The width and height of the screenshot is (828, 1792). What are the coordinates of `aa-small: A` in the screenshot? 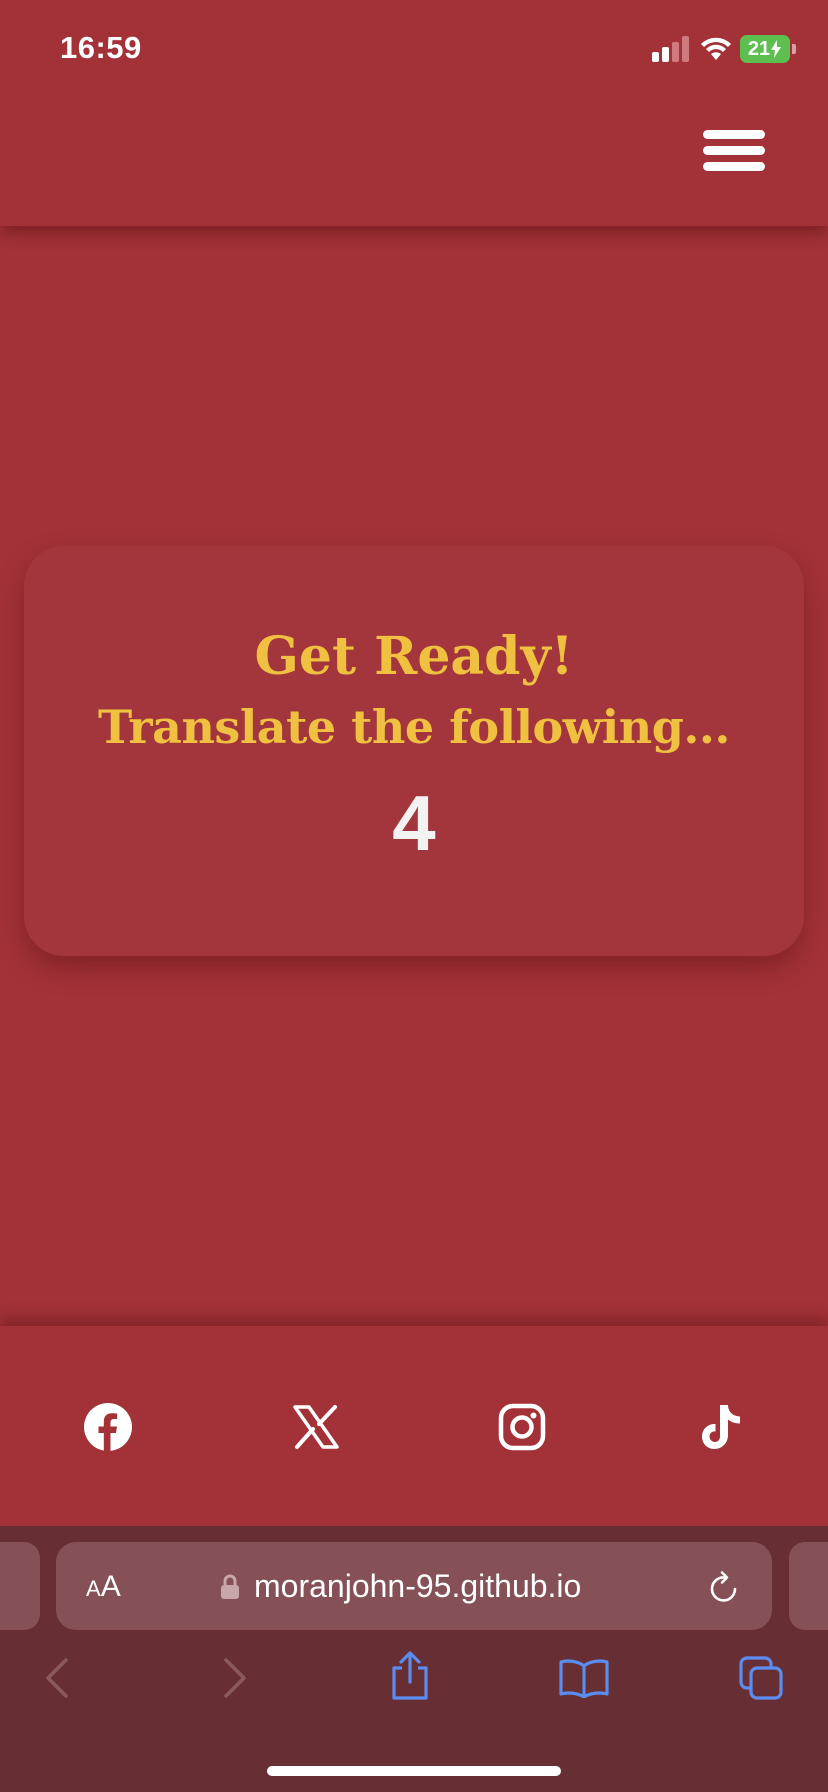 It's located at (93, 1588).